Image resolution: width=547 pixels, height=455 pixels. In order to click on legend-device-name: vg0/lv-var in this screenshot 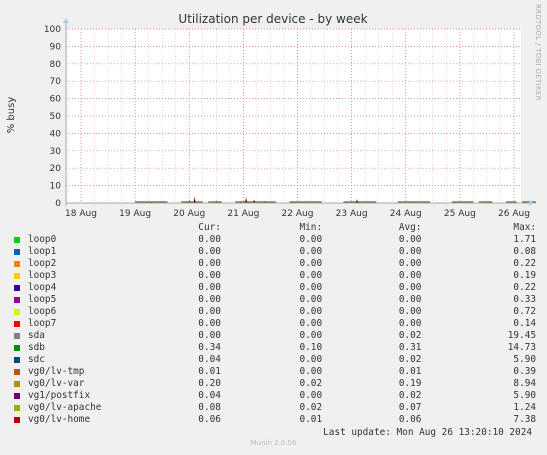, I will do `click(56, 383)`.